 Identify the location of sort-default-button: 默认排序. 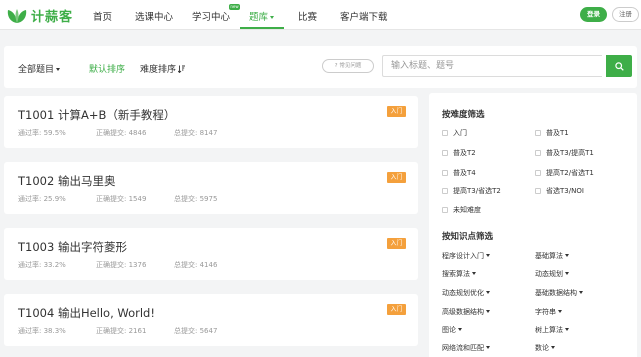
(107, 68).